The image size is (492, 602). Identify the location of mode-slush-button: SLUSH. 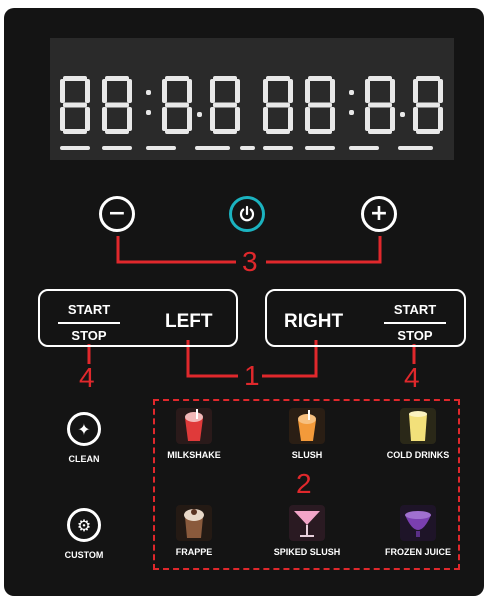
(307, 434).